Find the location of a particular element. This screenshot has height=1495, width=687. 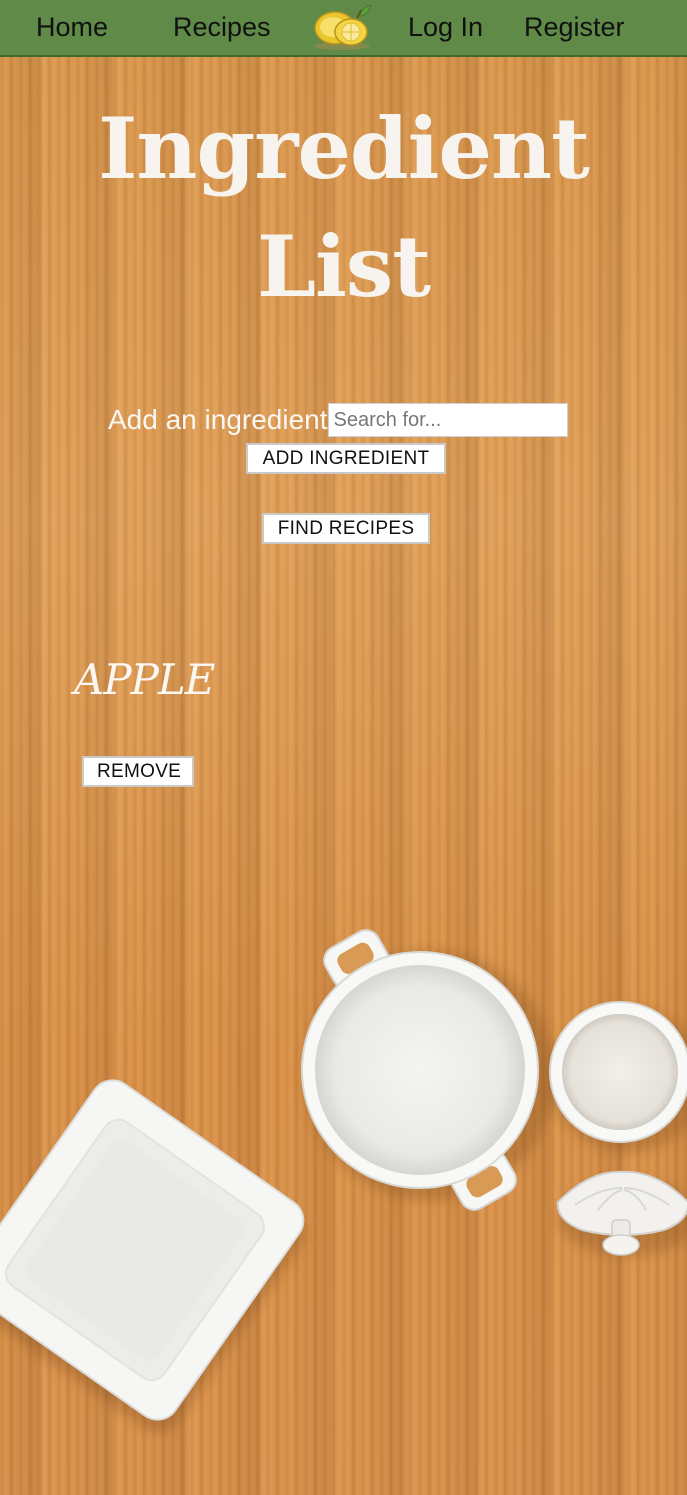

nav-recipes-link: Recipes is located at coordinates (222, 27).